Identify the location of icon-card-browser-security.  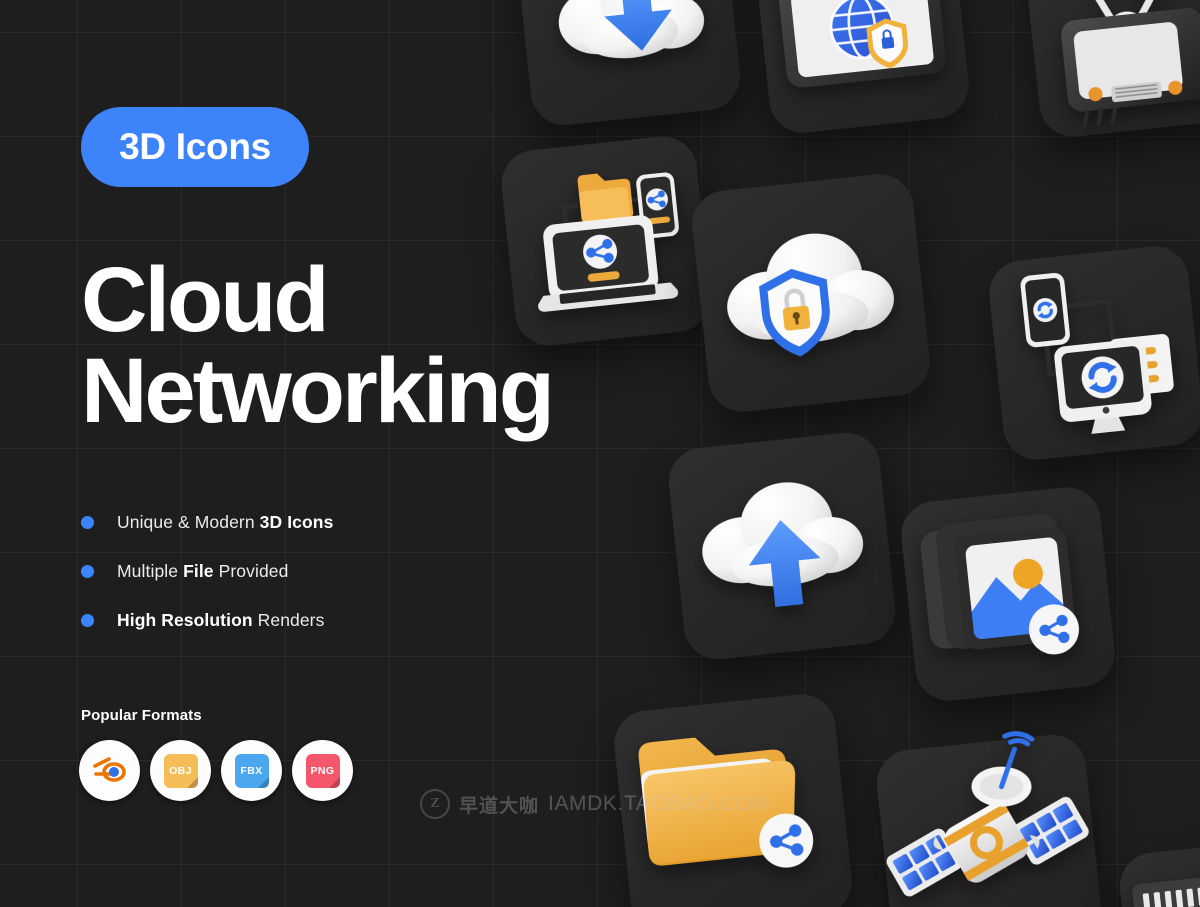
(862, 68).